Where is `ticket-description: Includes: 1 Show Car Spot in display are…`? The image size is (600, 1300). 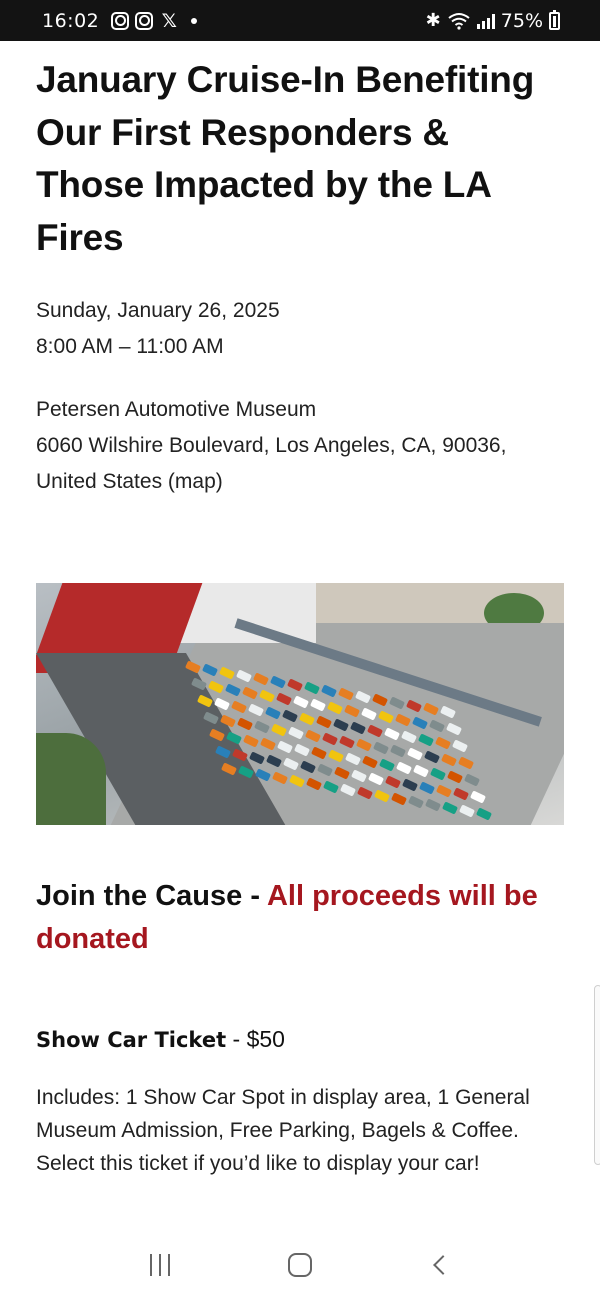
ticket-description: Includes: 1 Show Car Spot in display are… is located at coordinates (283, 1130).